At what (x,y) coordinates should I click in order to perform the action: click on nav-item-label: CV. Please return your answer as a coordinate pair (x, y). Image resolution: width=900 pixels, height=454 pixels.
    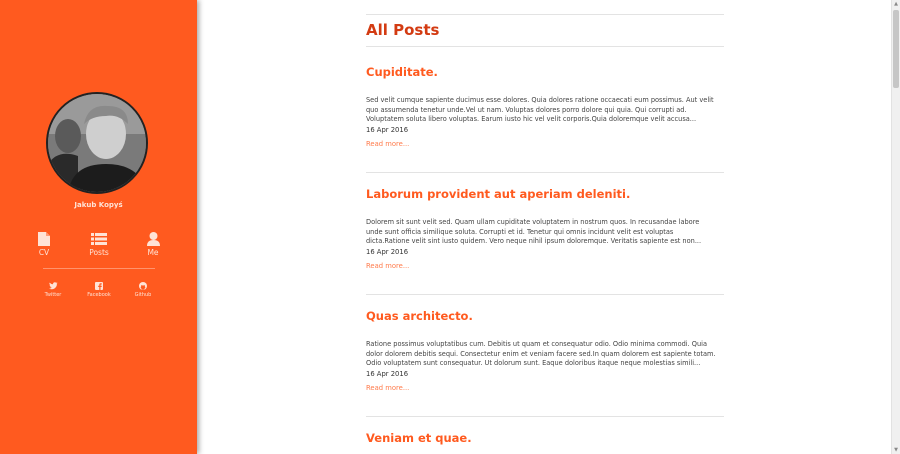
    Looking at the image, I should click on (44, 252).